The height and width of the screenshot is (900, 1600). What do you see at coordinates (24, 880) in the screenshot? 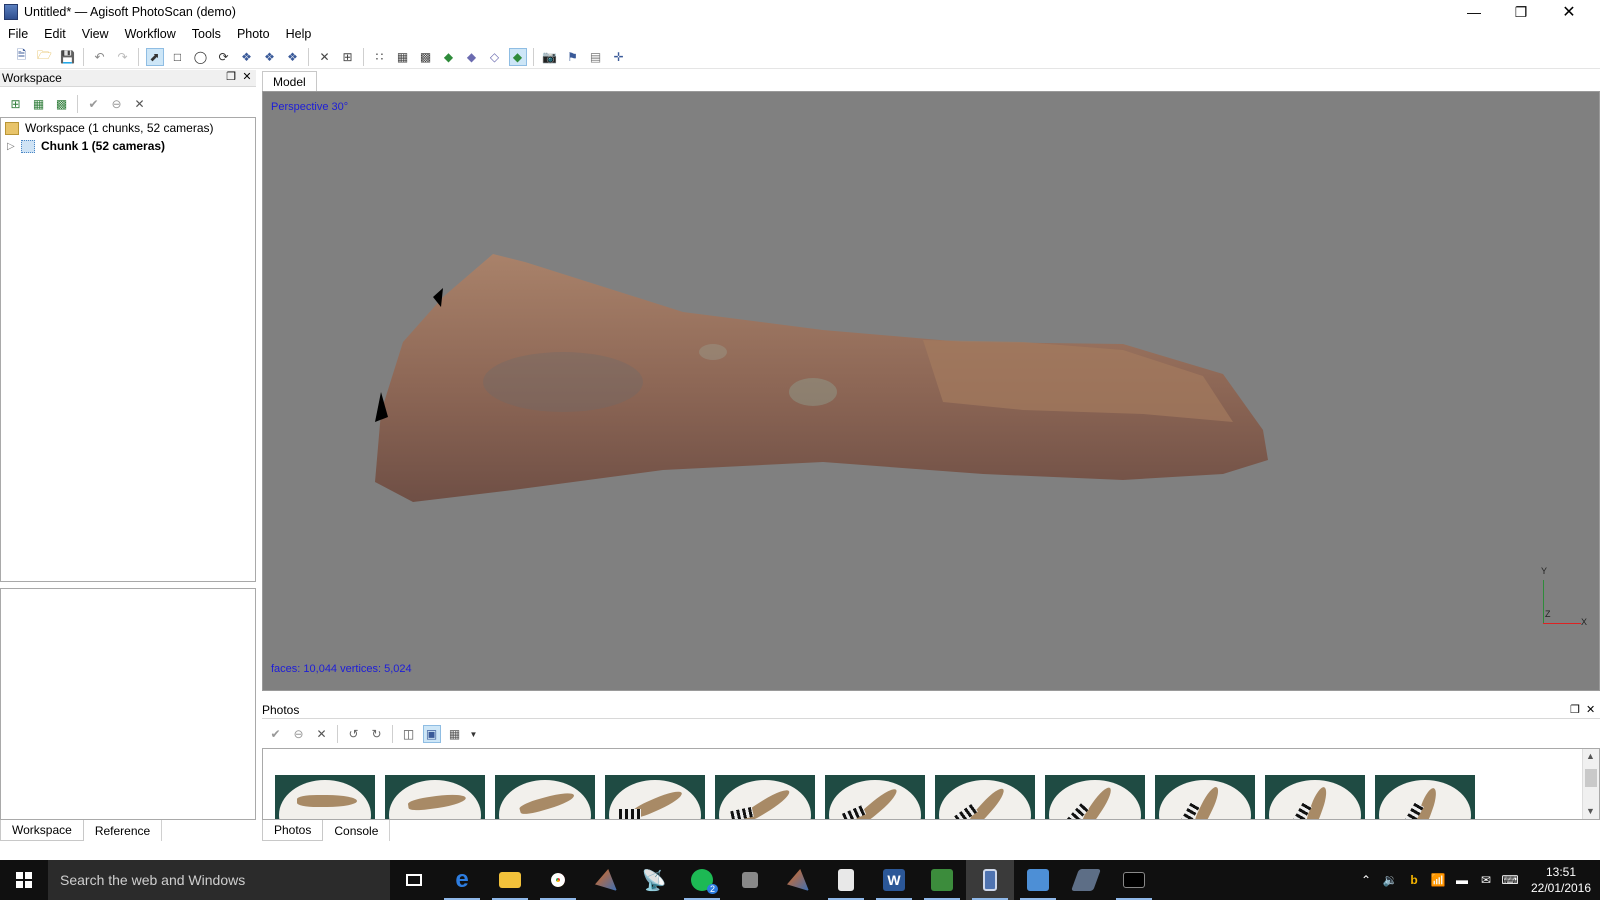
I see `start-button` at bounding box center [24, 880].